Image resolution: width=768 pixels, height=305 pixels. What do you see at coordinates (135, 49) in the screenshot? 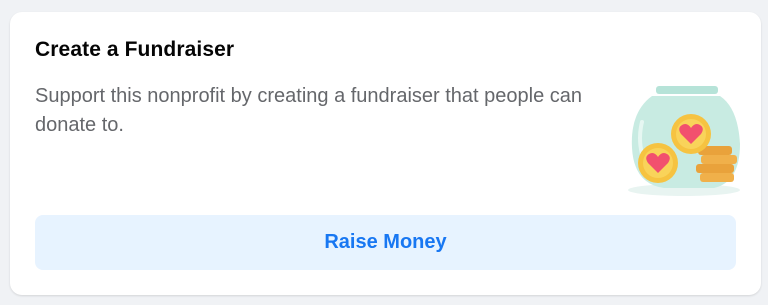
I see `card-title: Create a Fundraiser` at bounding box center [135, 49].